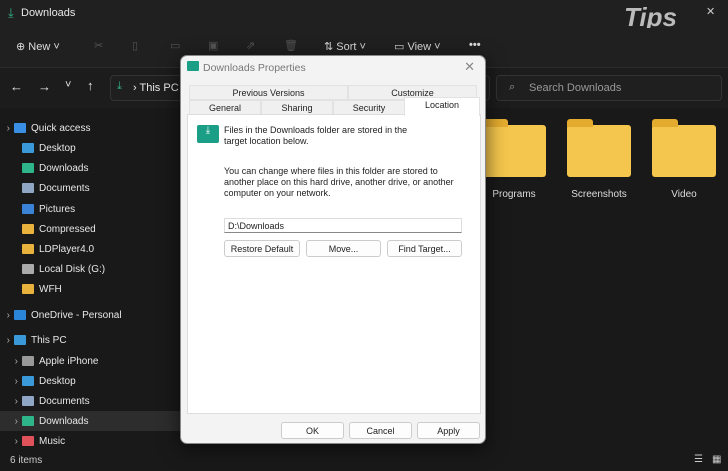 Image resolution: width=728 pixels, height=471 pixels. I want to click on folder-item: Programs, so click(514, 159).